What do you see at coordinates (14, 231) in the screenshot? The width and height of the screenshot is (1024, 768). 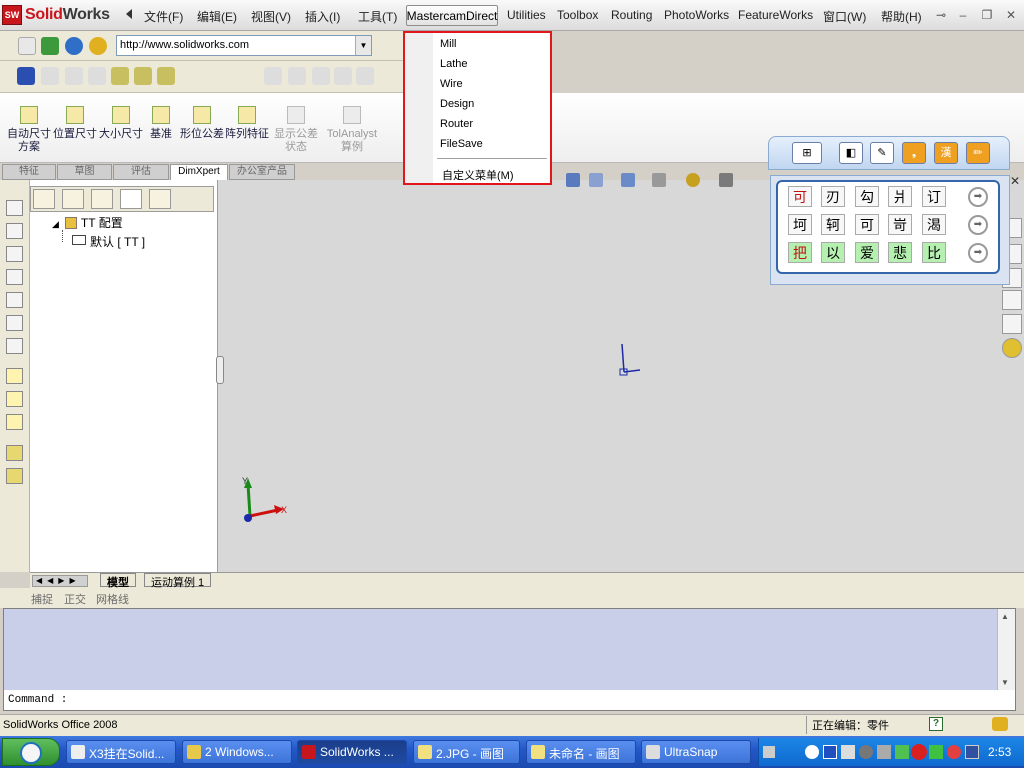 I see `view-back-icon` at bounding box center [14, 231].